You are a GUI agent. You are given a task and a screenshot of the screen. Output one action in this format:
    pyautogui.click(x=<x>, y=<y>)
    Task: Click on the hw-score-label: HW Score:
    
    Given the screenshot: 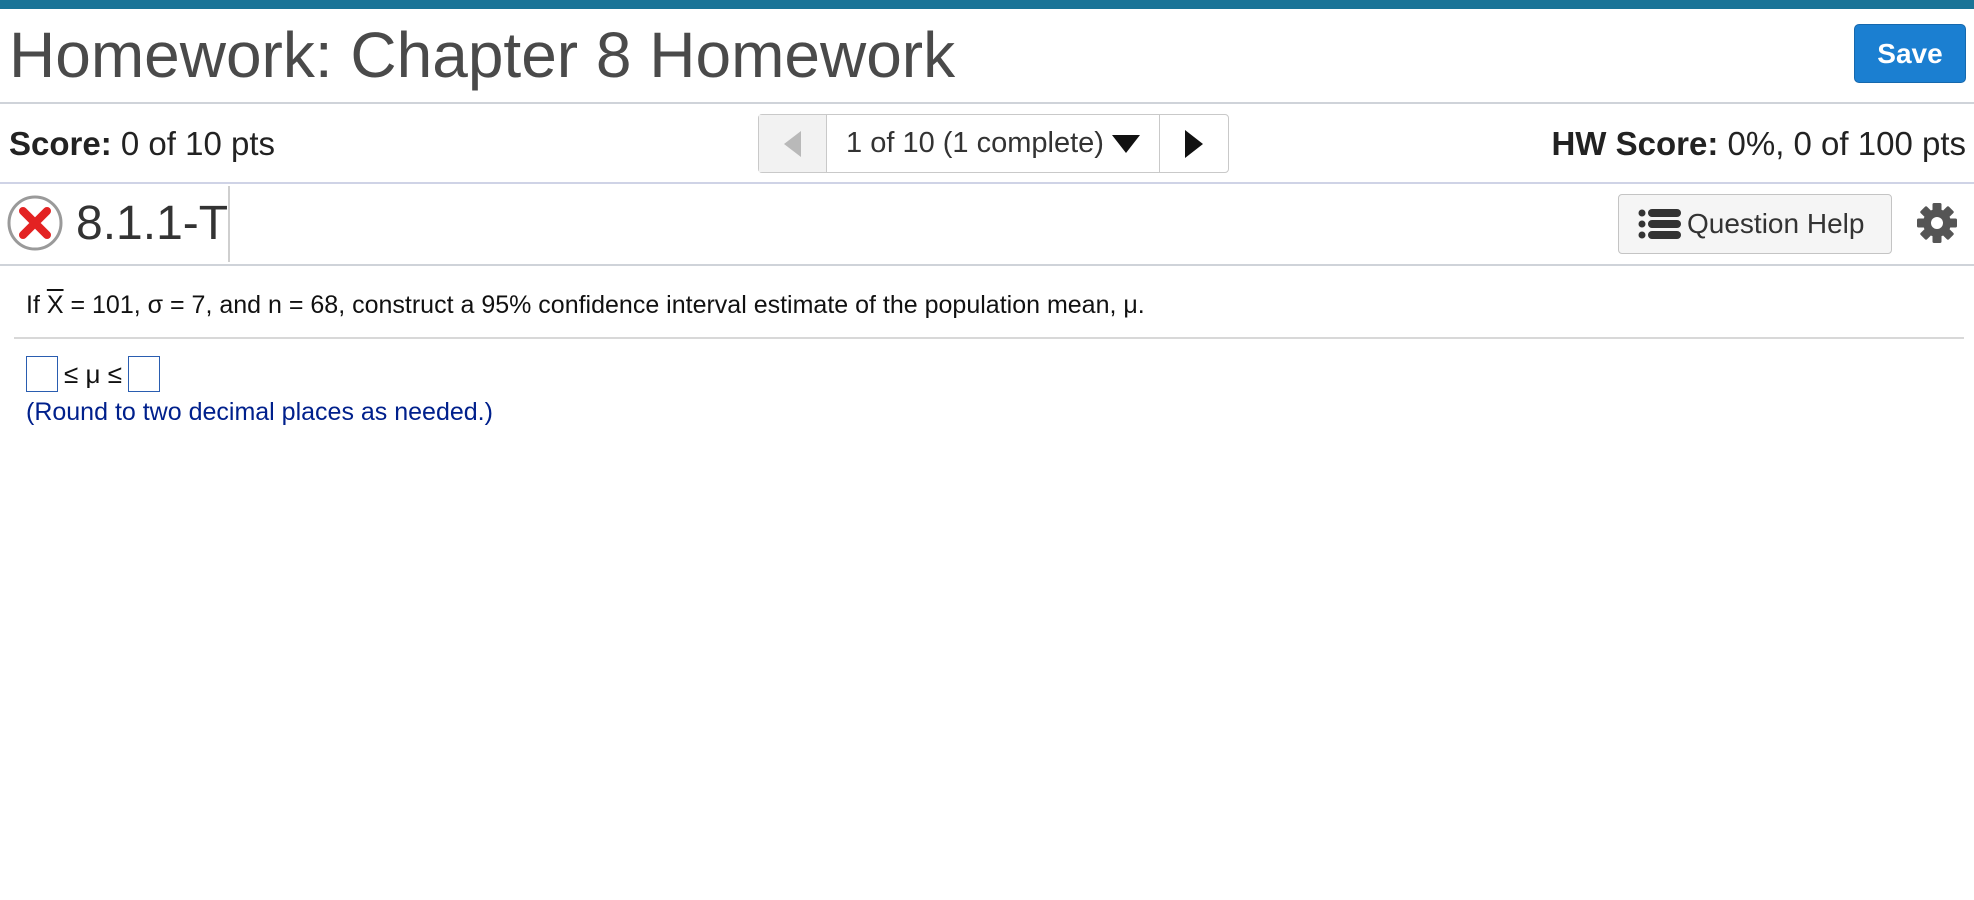 What is the action you would take?
    pyautogui.click(x=1635, y=143)
    